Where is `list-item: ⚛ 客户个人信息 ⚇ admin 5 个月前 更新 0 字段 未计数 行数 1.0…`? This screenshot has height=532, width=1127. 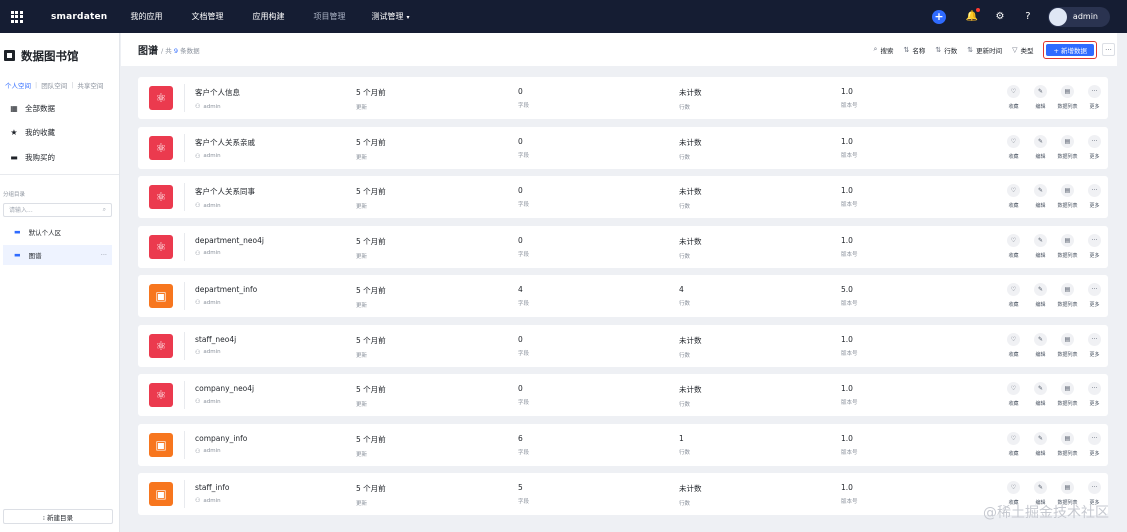
list-item: ⚛ 客户个人信息 ⚇ admin 5 个月前 更新 0 字段 未计数 行数 1.0… is located at coordinates (623, 98).